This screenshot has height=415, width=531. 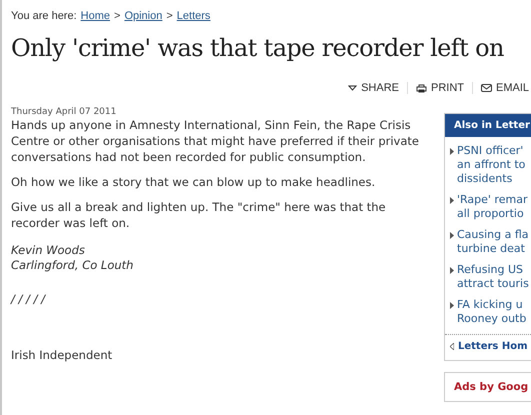 I want to click on author-name: Kevin Woods, so click(x=48, y=250).